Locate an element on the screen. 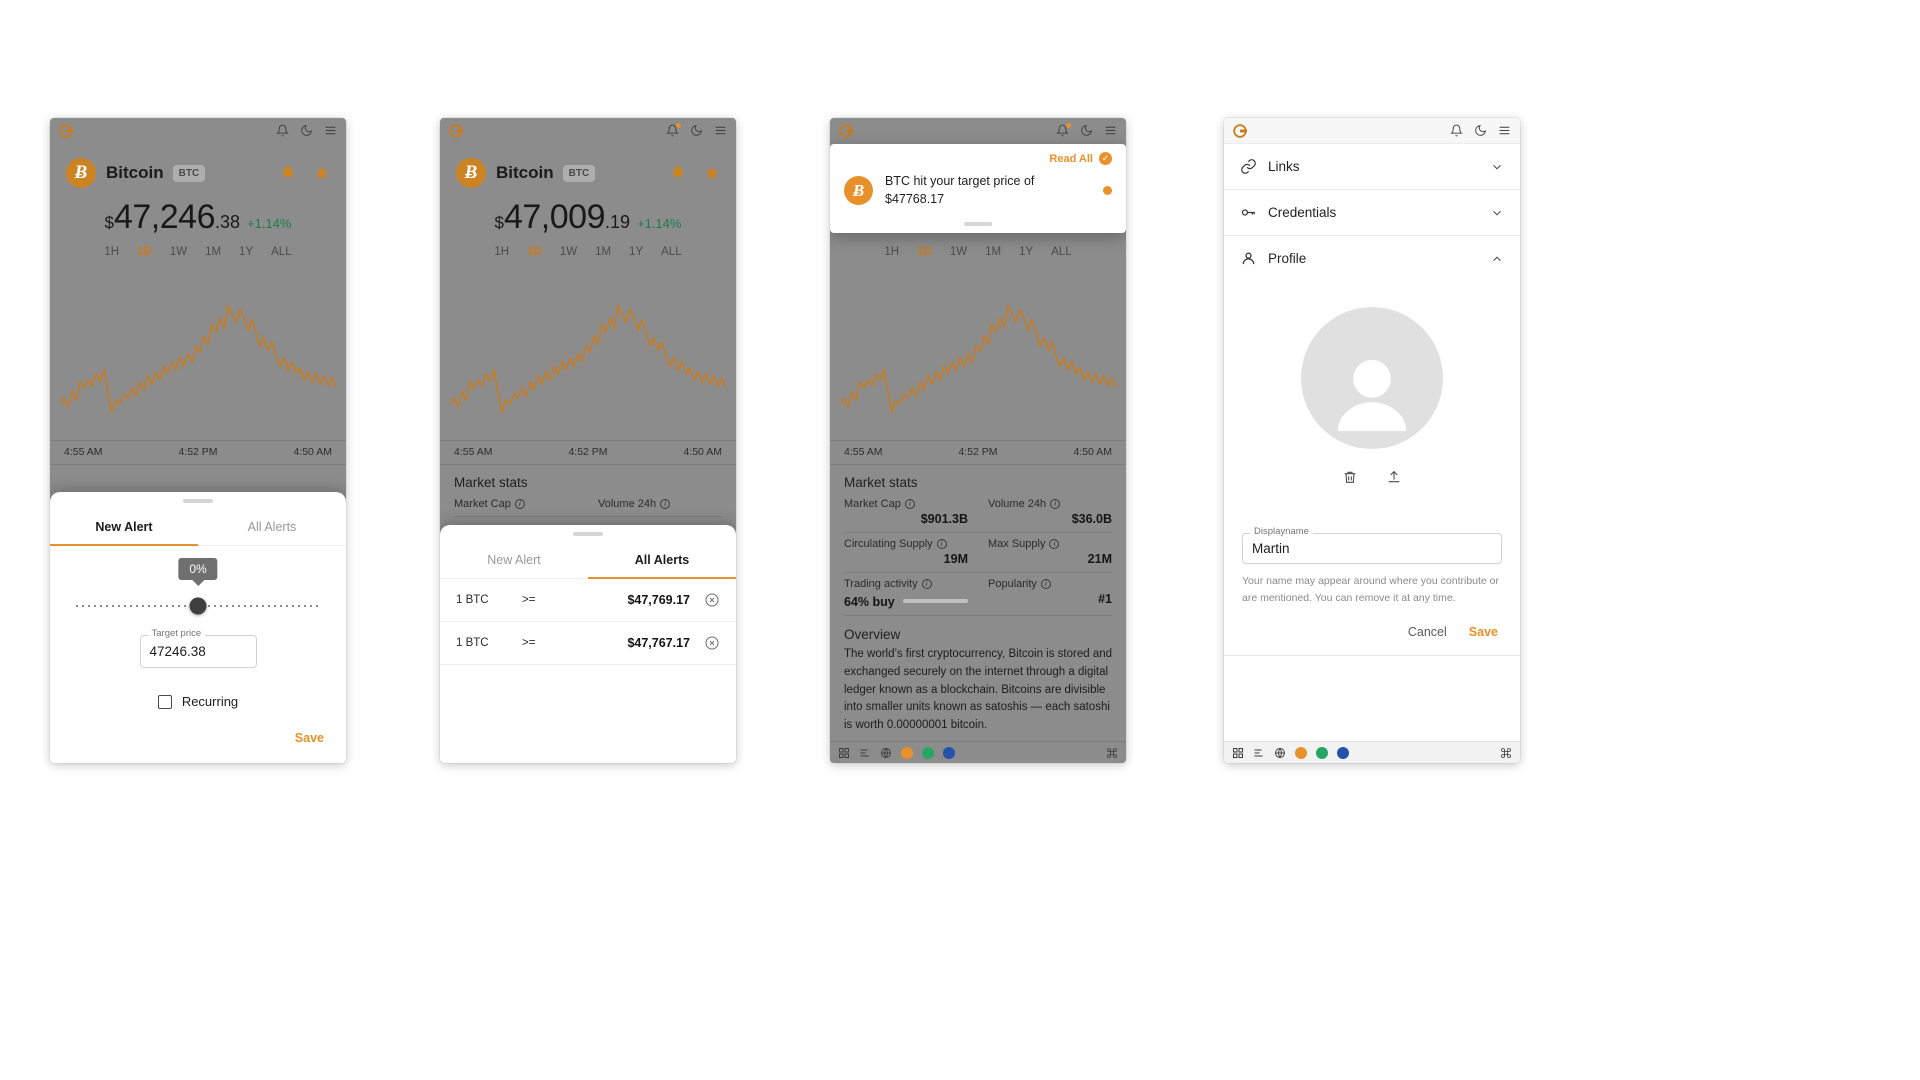 This screenshot has width=1920, height=1080. target-price-field: Target price 47246.38 is located at coordinates (198, 648).